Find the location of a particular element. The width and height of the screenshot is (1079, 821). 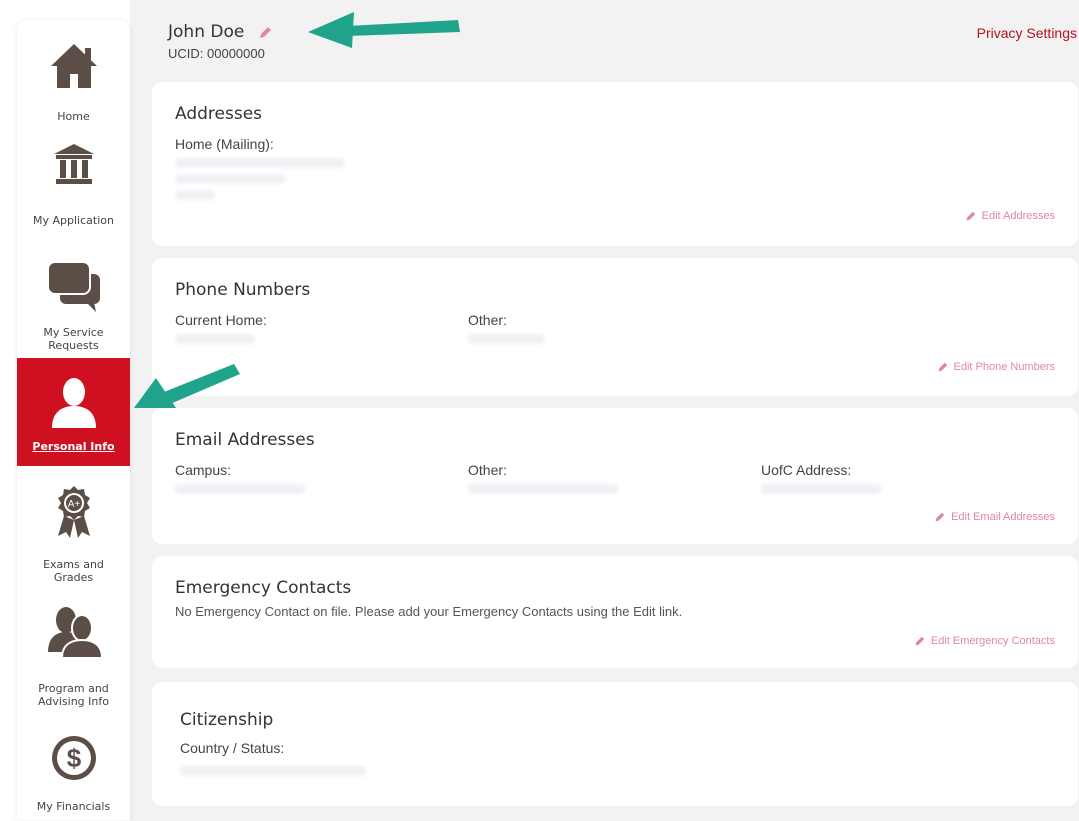

sidebar-item-my-financials: $ My Financials is located at coordinates (73, 777).